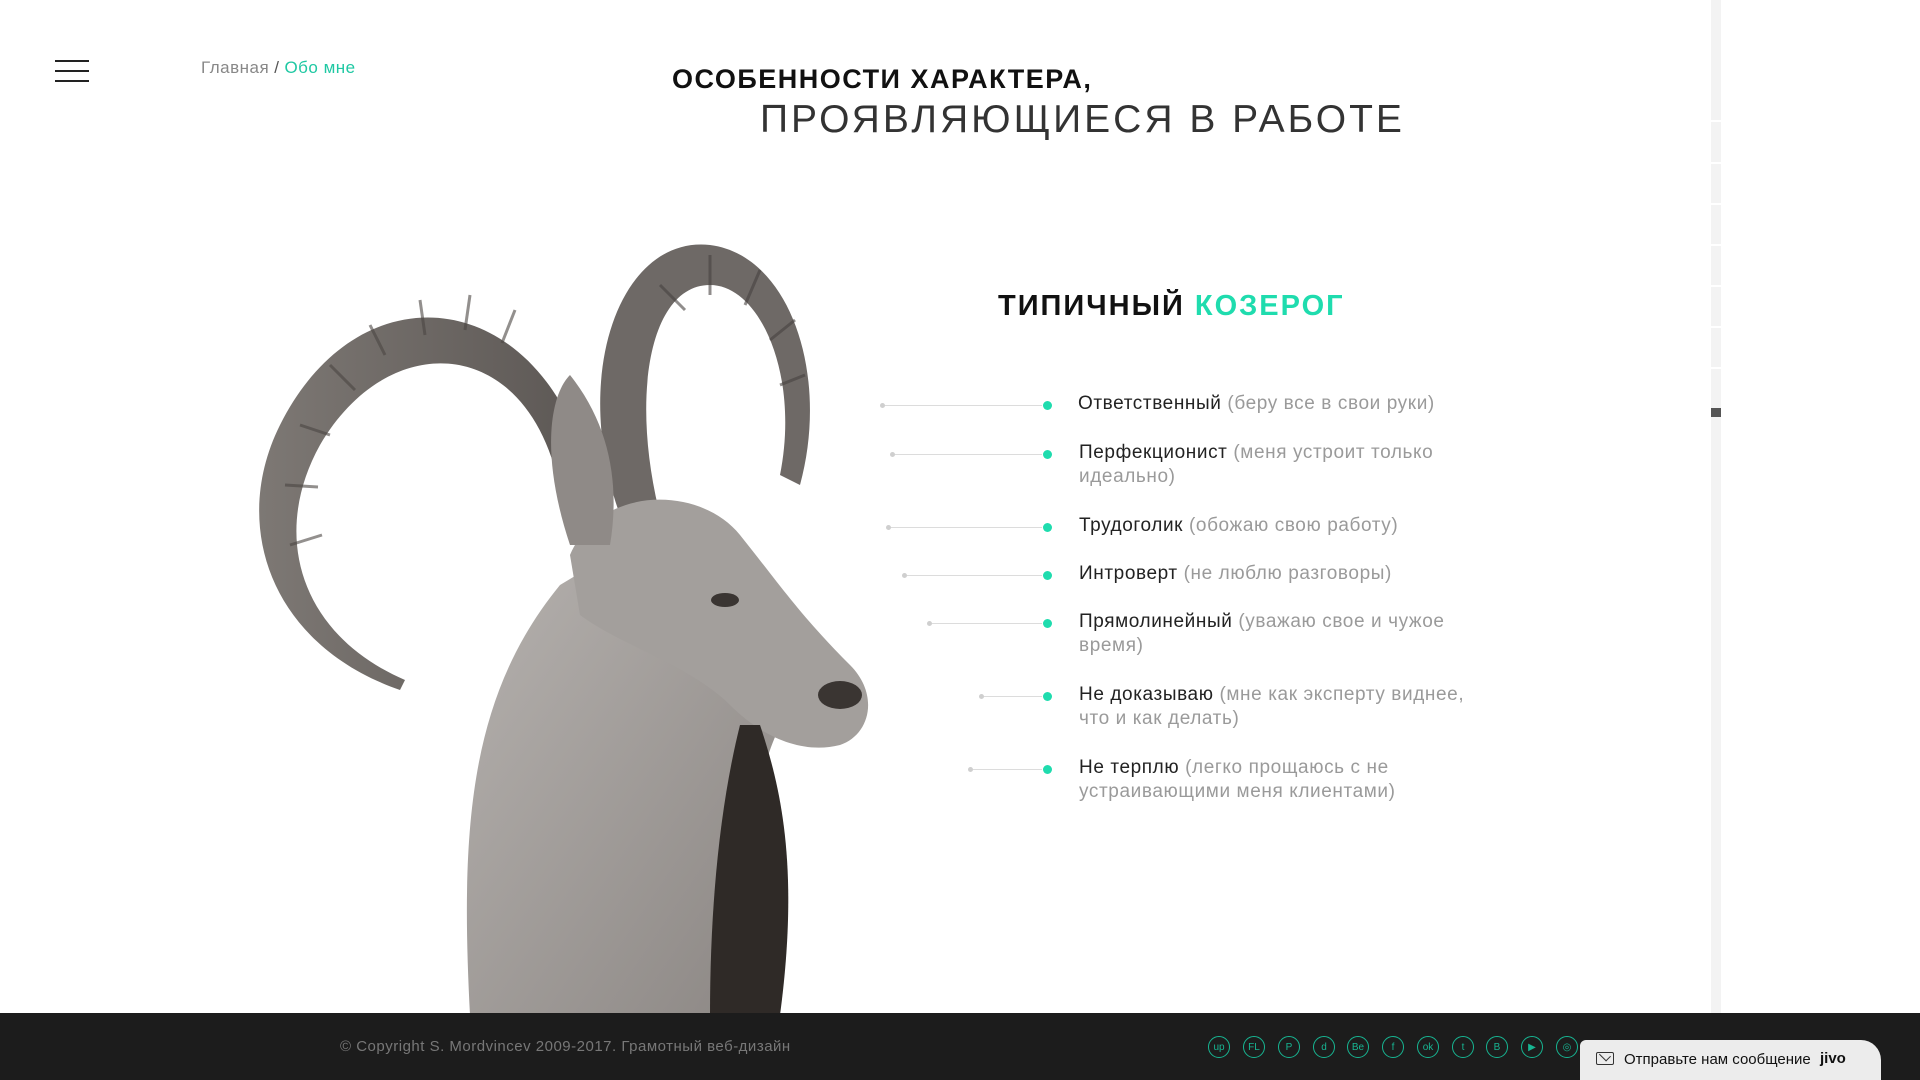  What do you see at coordinates (1293, 525) in the screenshot?
I see `trait-note: (обожаю свою работу)` at bounding box center [1293, 525].